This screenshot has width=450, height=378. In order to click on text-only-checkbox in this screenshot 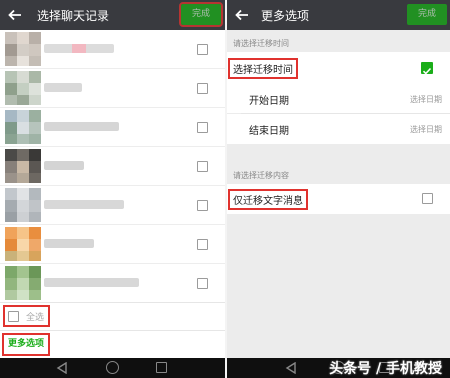, I will do `click(427, 198)`.